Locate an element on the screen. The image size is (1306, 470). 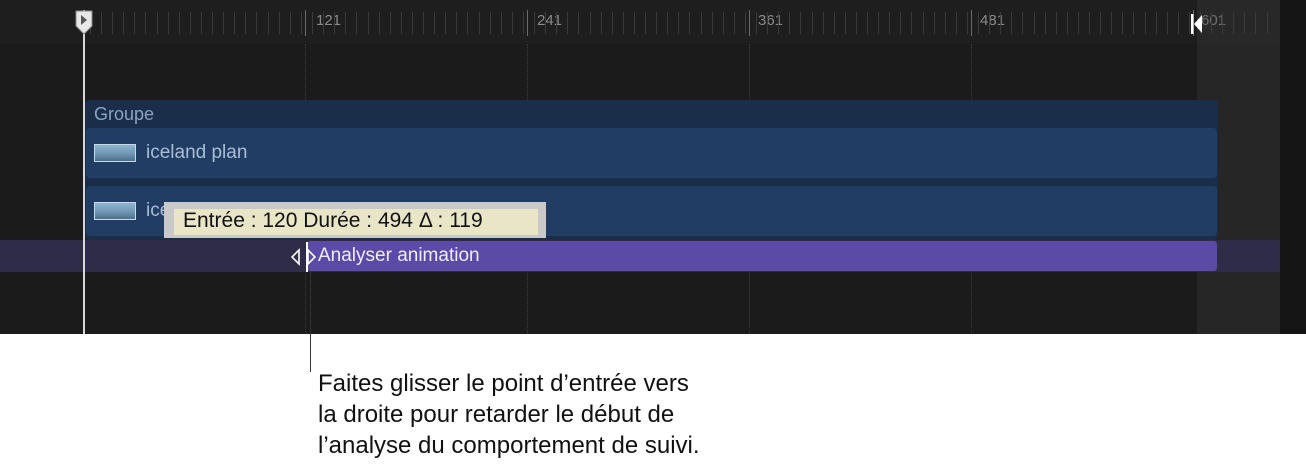
ruler-label: 241 is located at coordinates (550, 20).